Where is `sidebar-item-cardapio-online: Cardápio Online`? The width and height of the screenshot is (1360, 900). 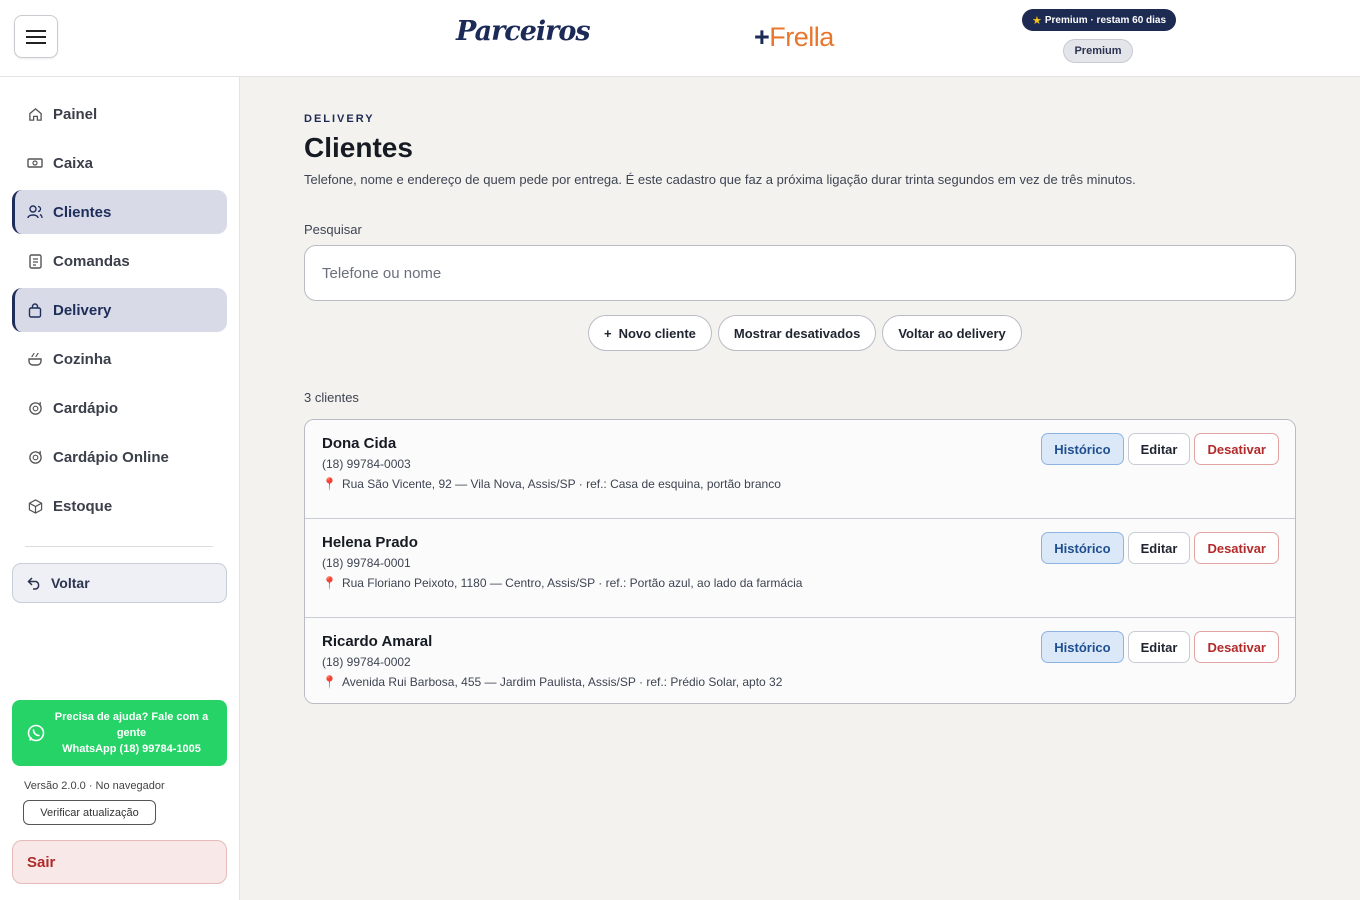 sidebar-item-cardapio-online: Cardápio Online is located at coordinates (119, 457).